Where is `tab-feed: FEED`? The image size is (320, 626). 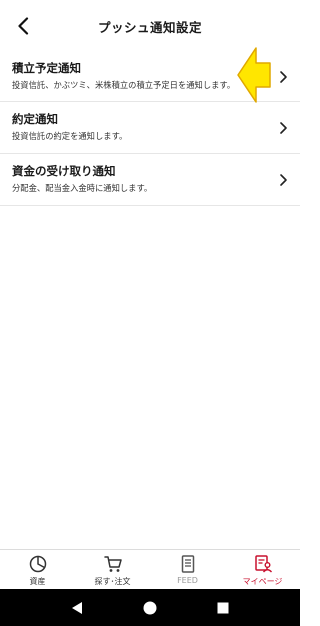
tab-feed: FEED is located at coordinates (187, 569).